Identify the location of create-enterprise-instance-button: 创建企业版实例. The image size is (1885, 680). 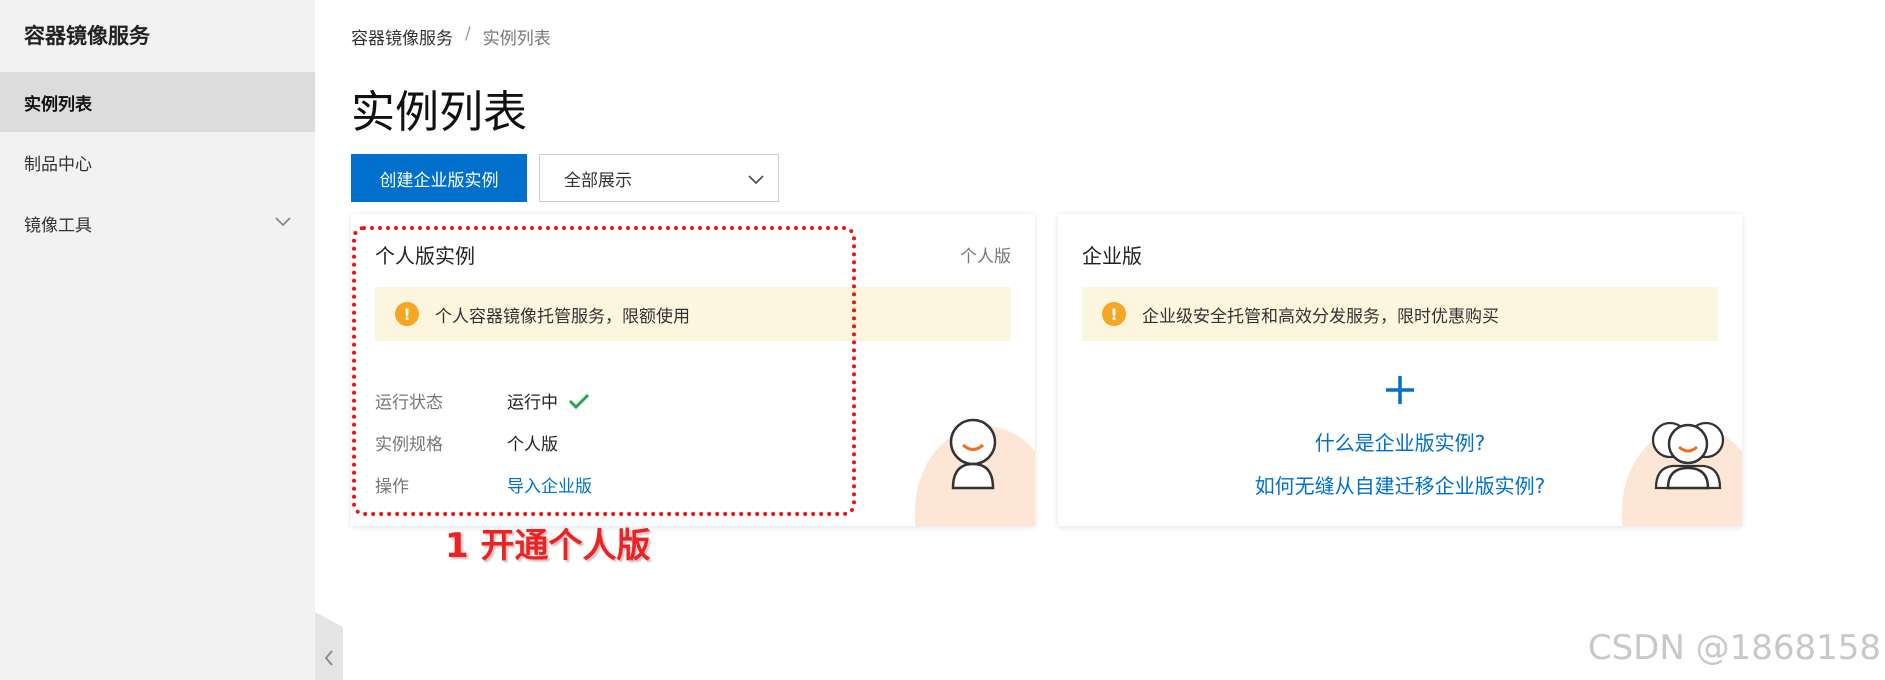
(439, 178).